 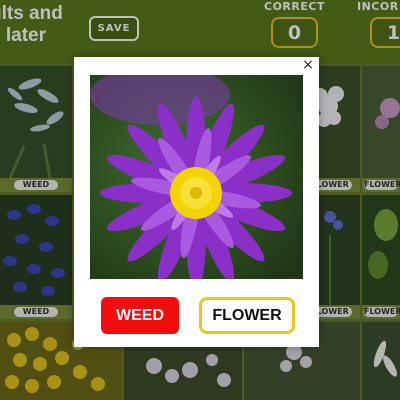 What do you see at coordinates (140, 315) in the screenshot?
I see `weed-button: WEED` at bounding box center [140, 315].